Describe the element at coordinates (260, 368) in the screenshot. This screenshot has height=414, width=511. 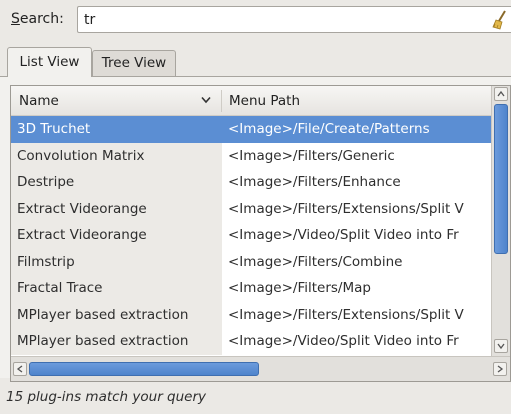
I see `horizontal-scrollbar` at that location.